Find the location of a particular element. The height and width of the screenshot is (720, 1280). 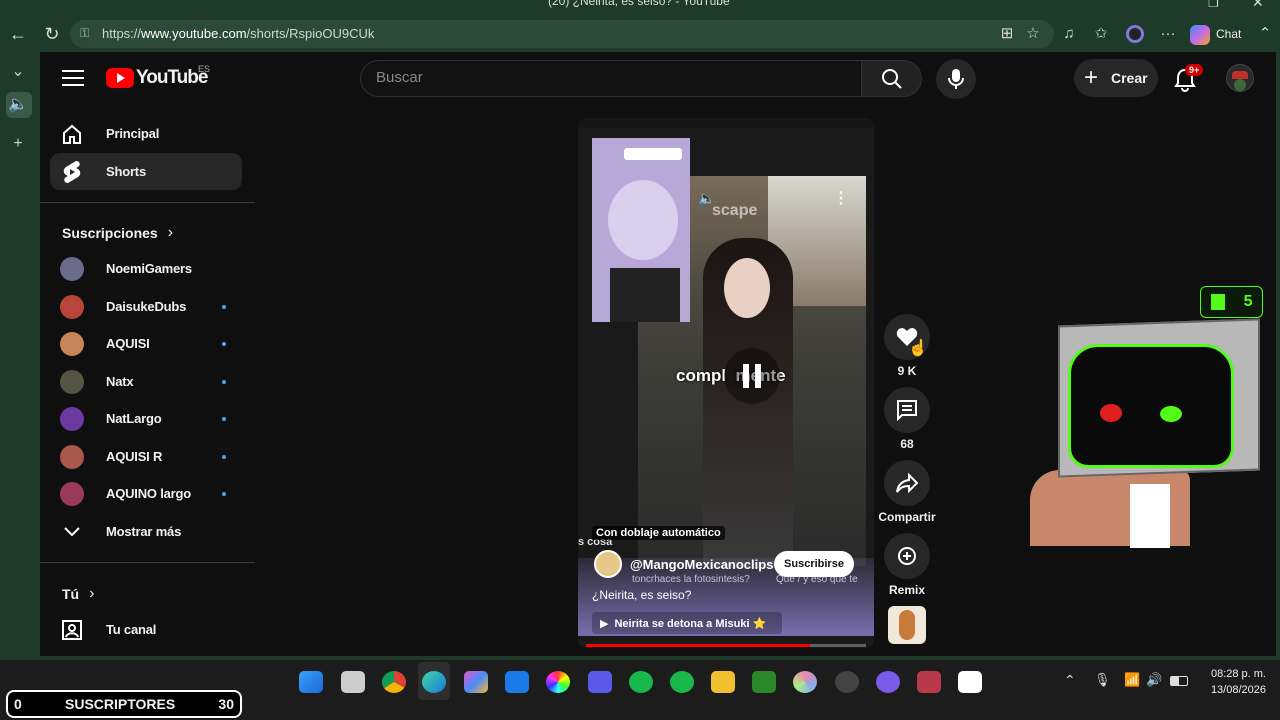

battery-icon is located at coordinates (1179, 681).